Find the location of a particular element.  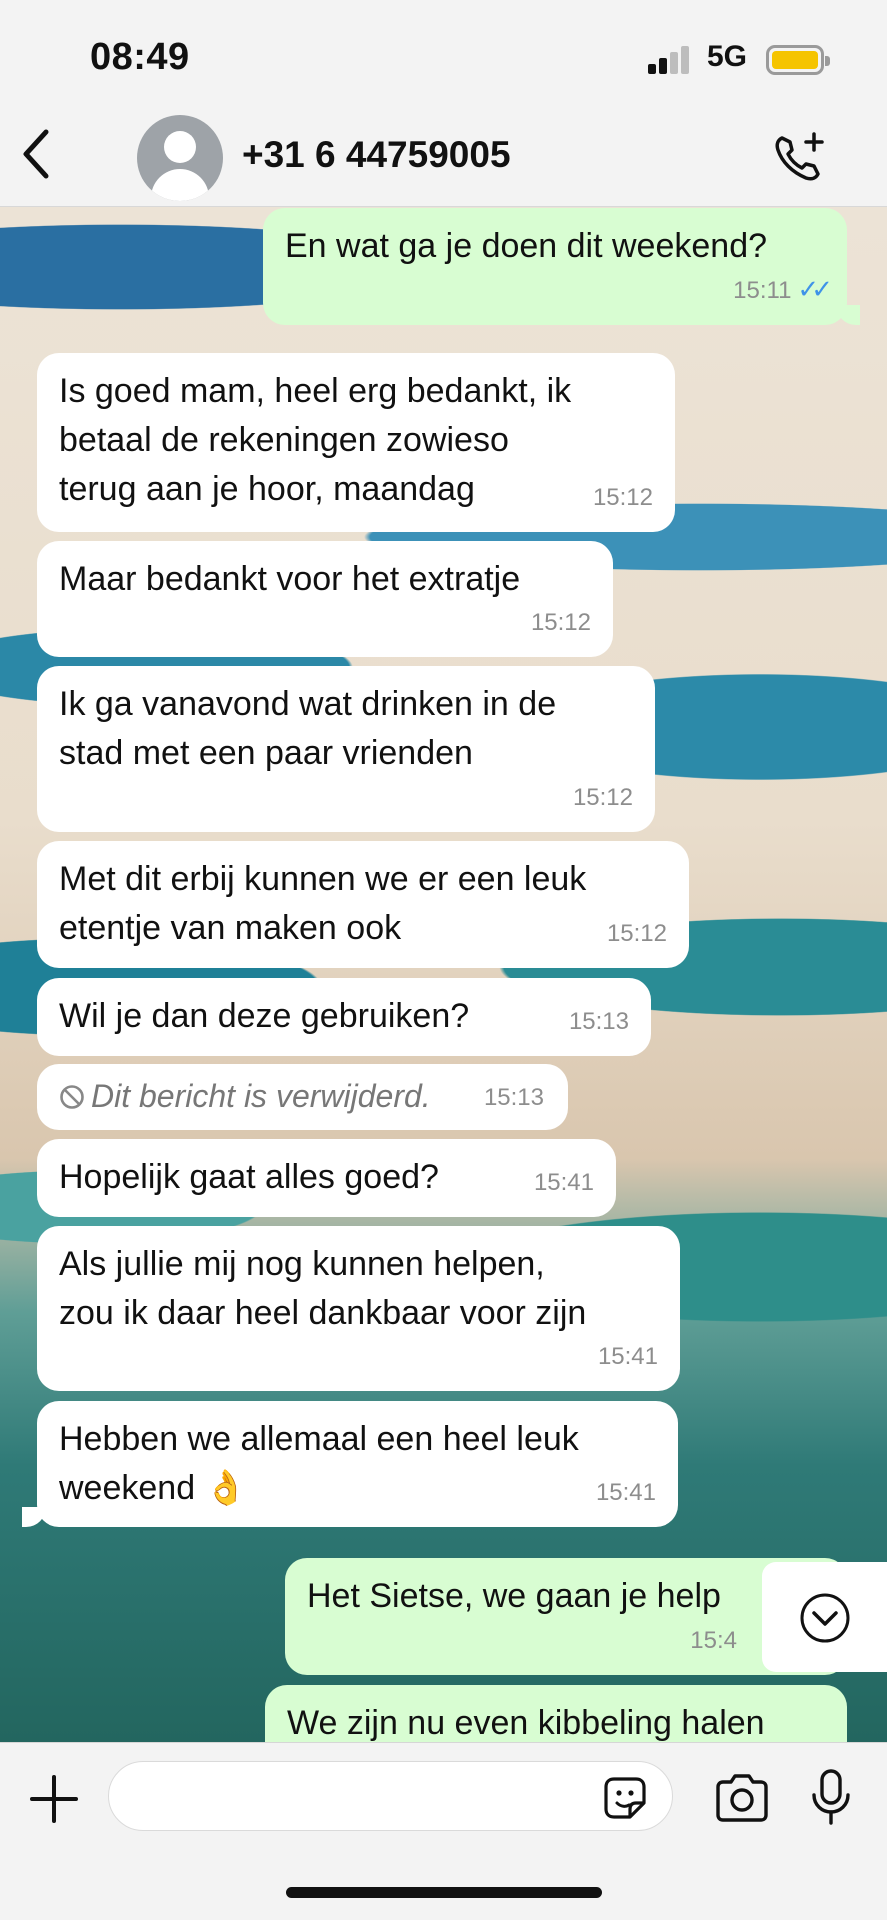

back-button is located at coordinates (39, 154).